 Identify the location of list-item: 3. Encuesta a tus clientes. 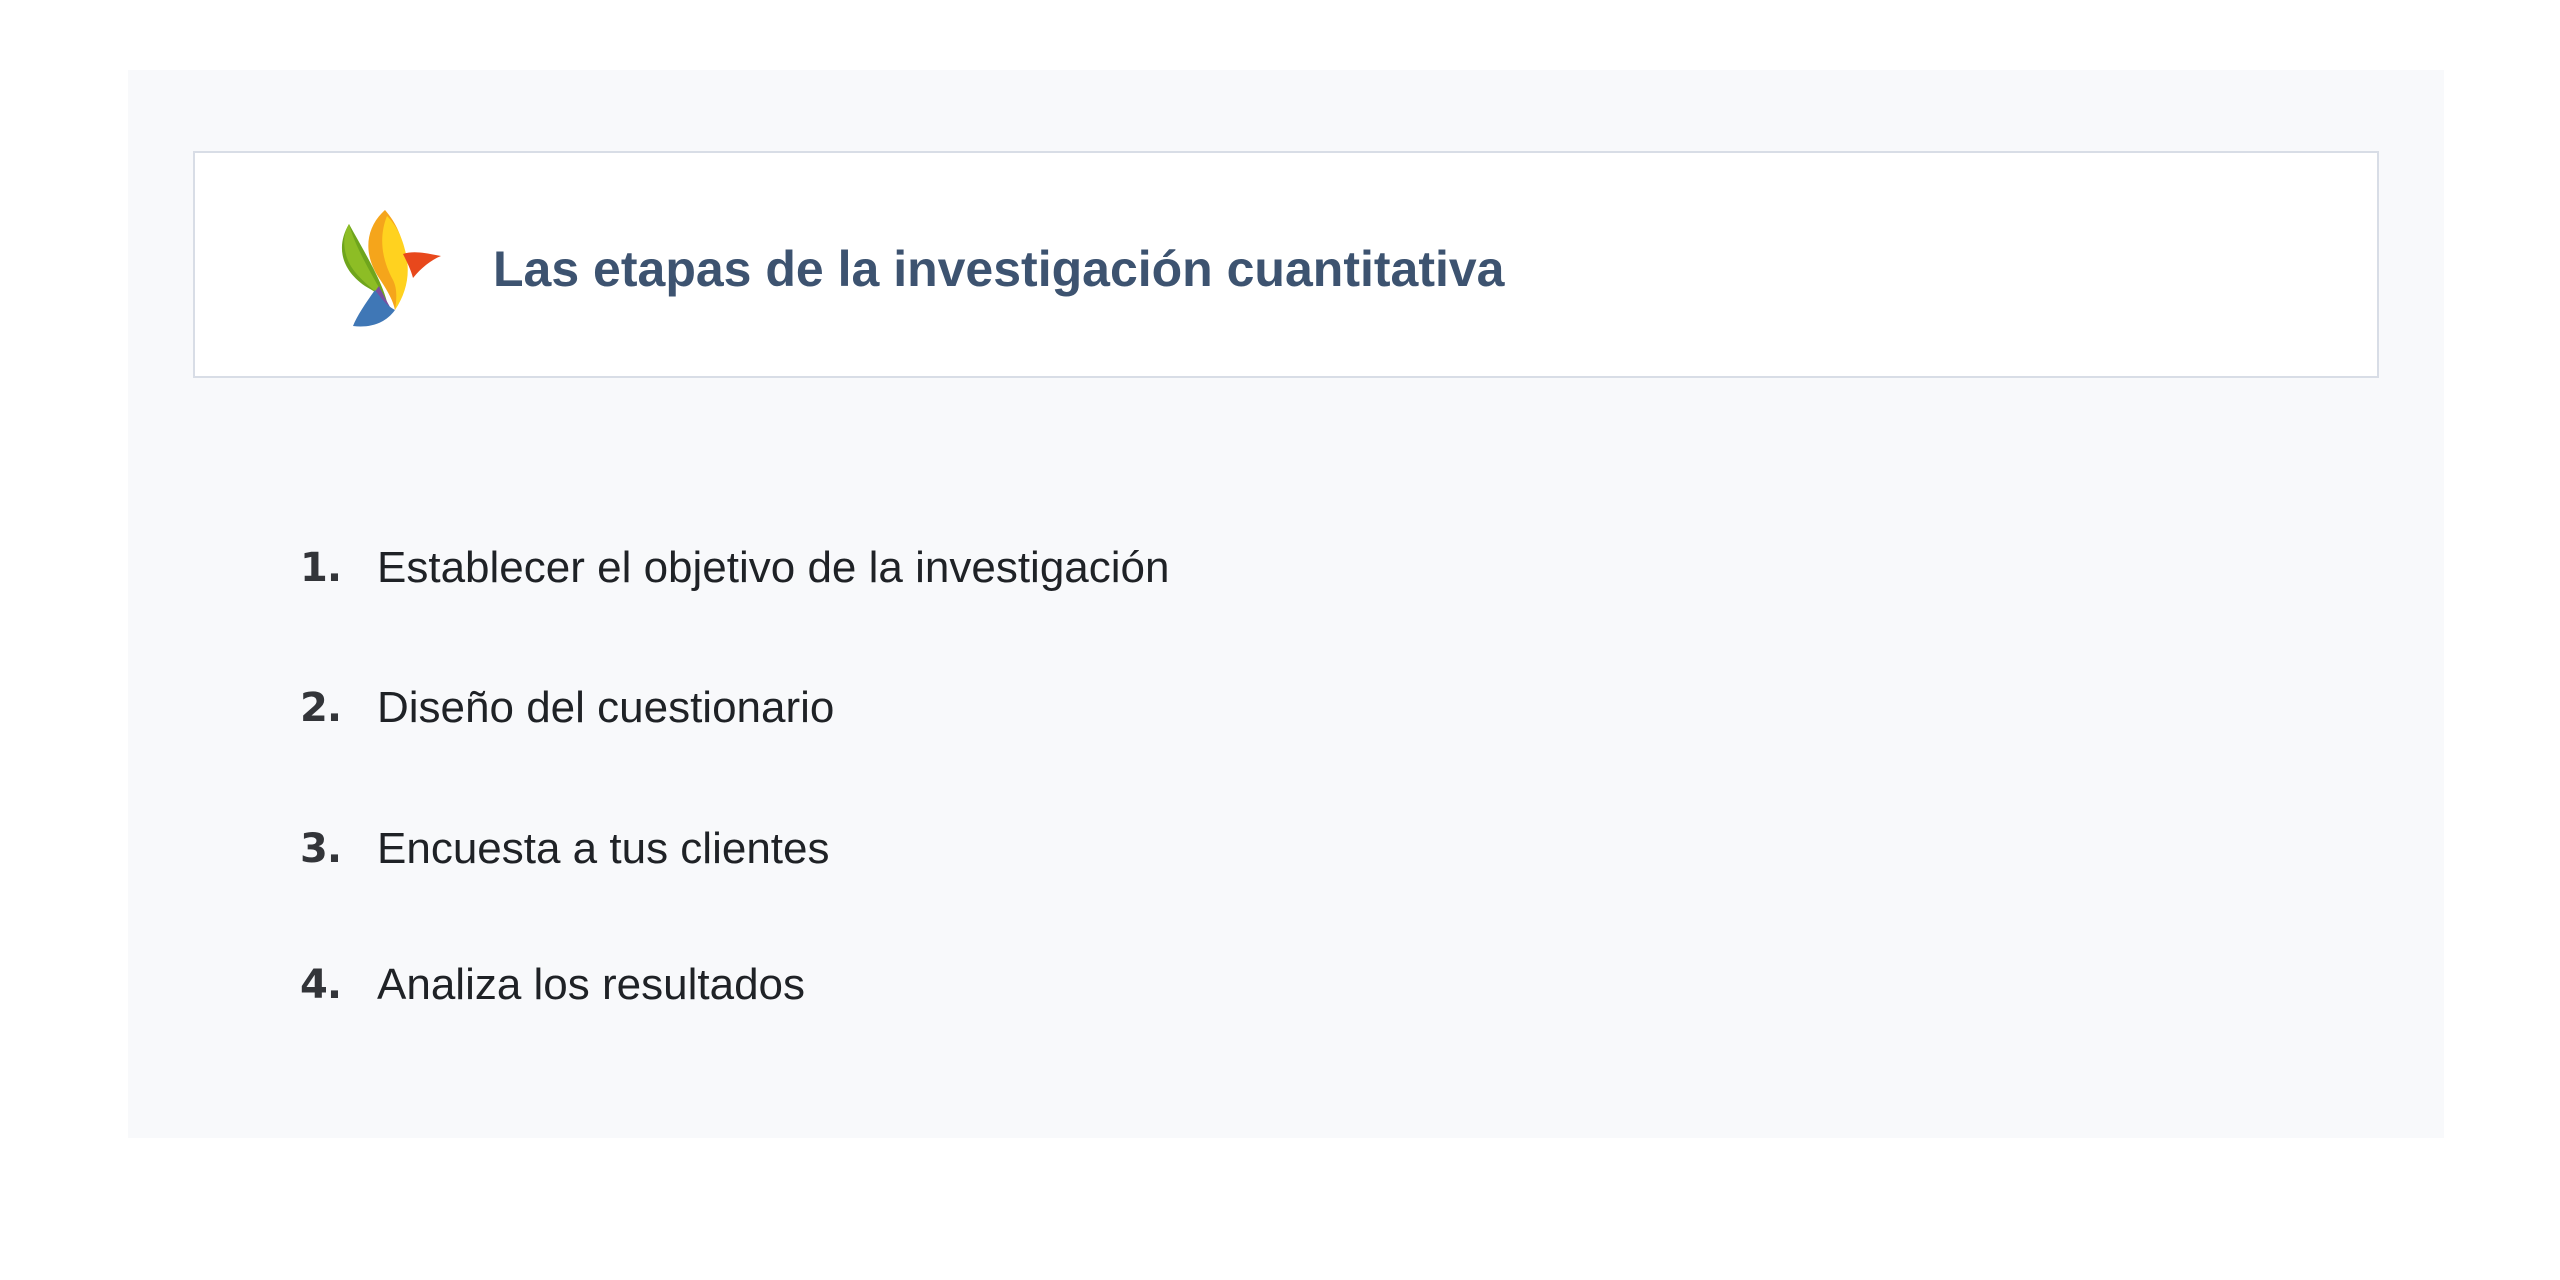
(564, 849).